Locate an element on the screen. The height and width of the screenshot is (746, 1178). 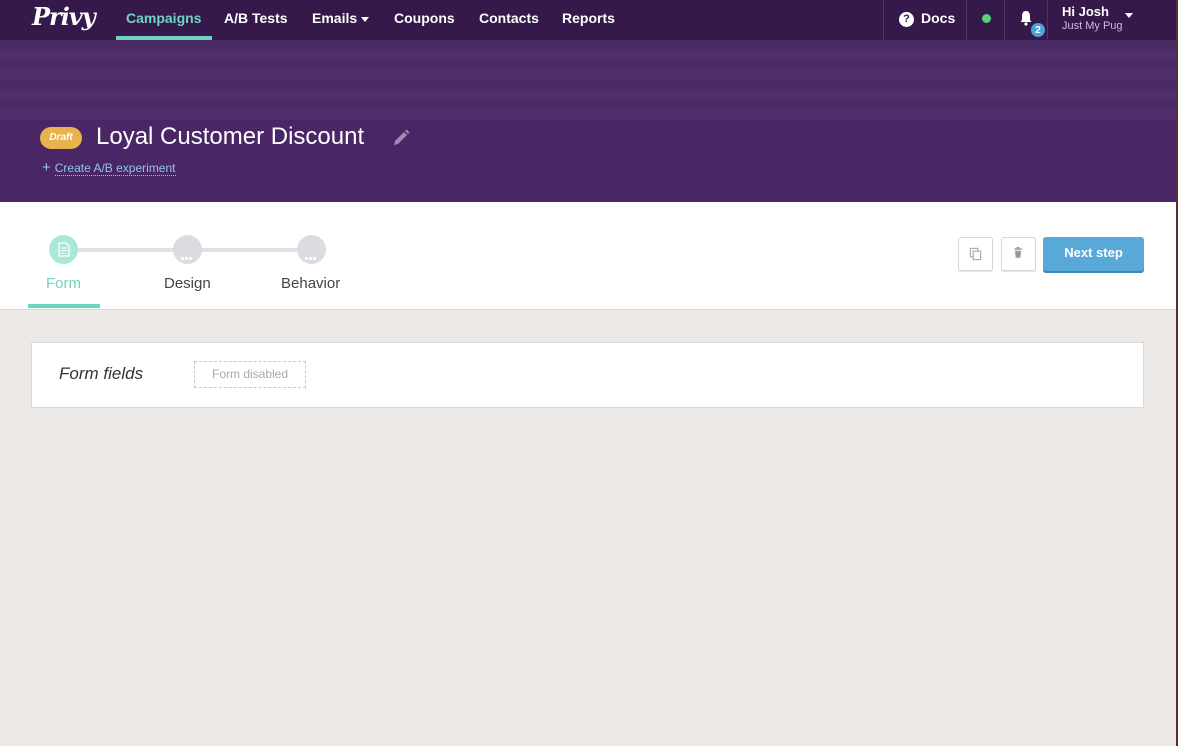
step-form-circle is located at coordinates (63, 249).